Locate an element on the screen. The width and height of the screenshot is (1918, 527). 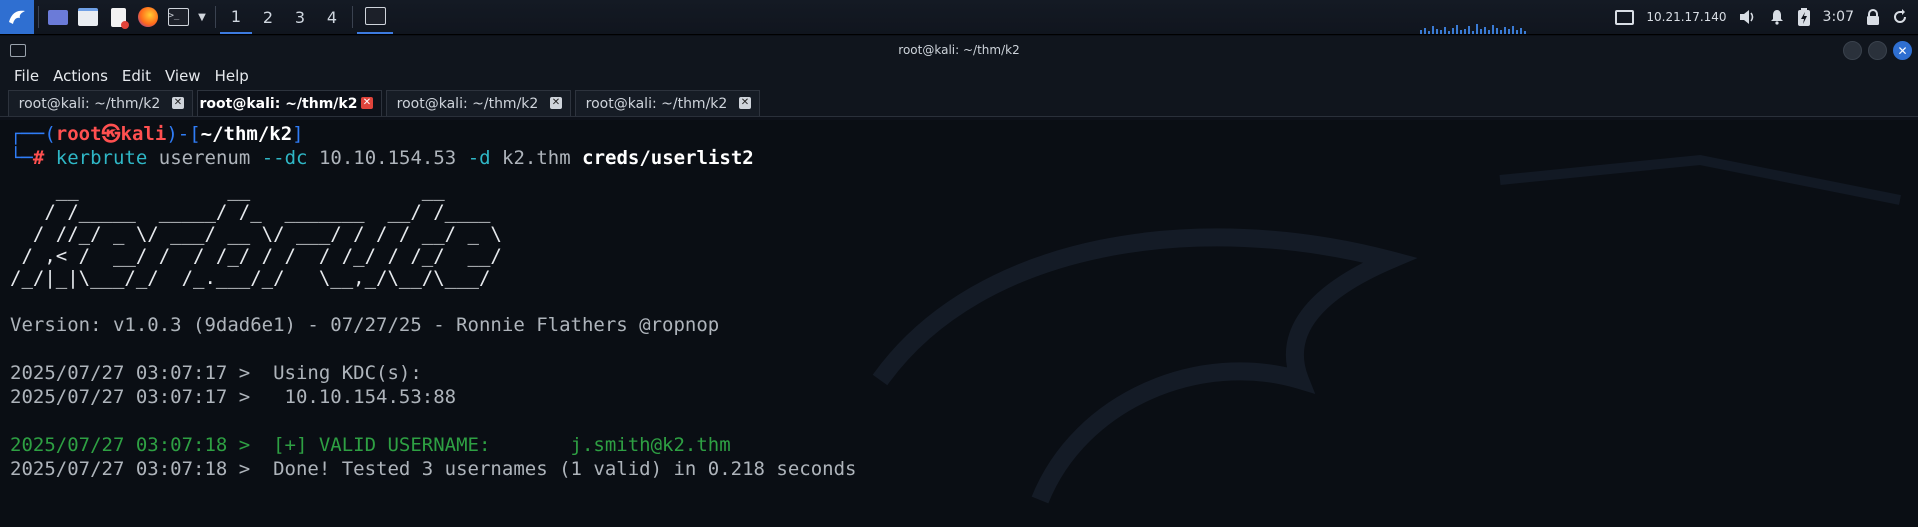
menu-help: Help is located at coordinates (233, 76).